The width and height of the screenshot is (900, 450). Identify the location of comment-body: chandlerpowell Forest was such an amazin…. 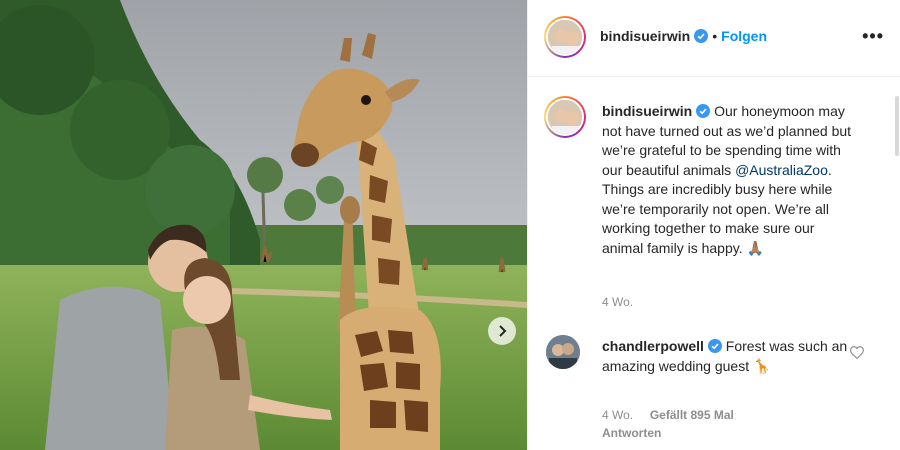
(727, 356).